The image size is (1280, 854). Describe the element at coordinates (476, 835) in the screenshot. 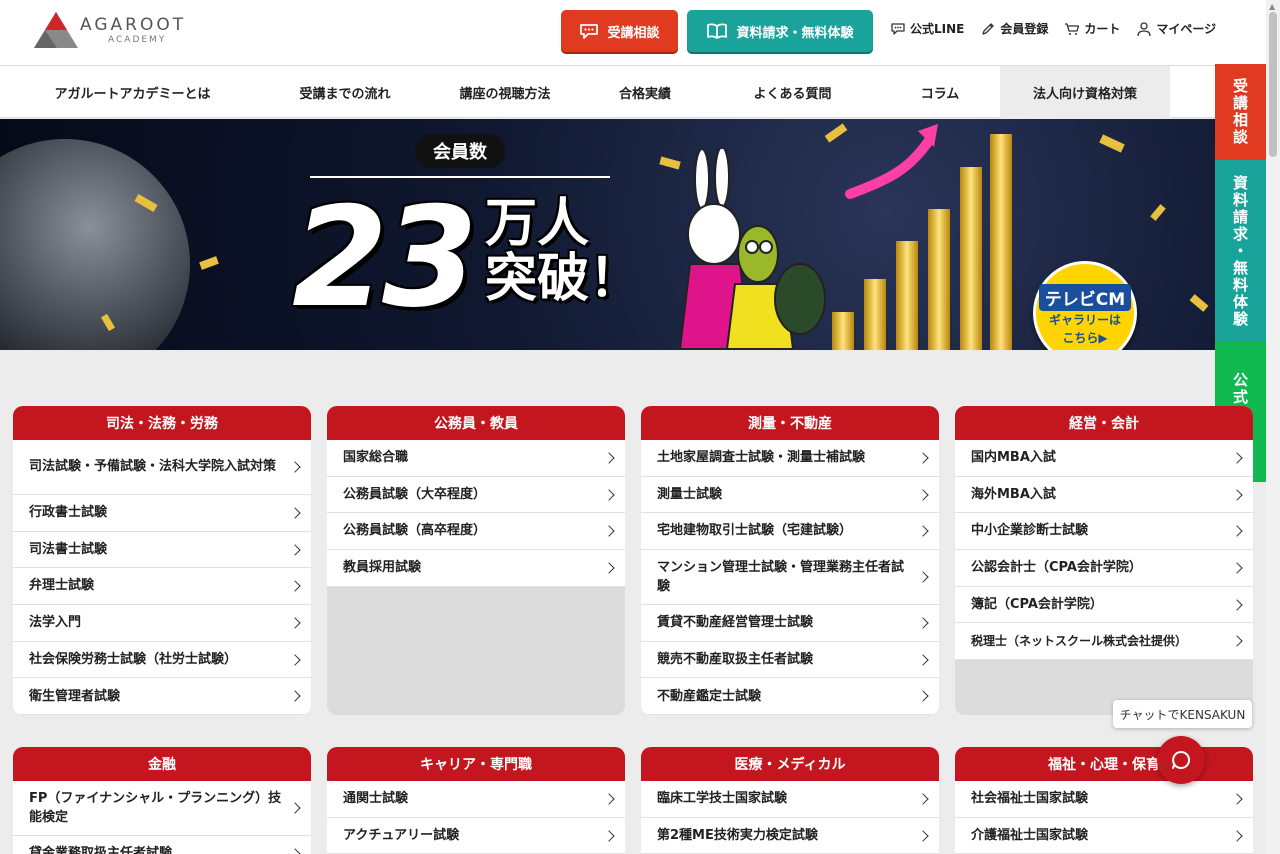

I see `course-link: アクチュアリー試験` at that location.